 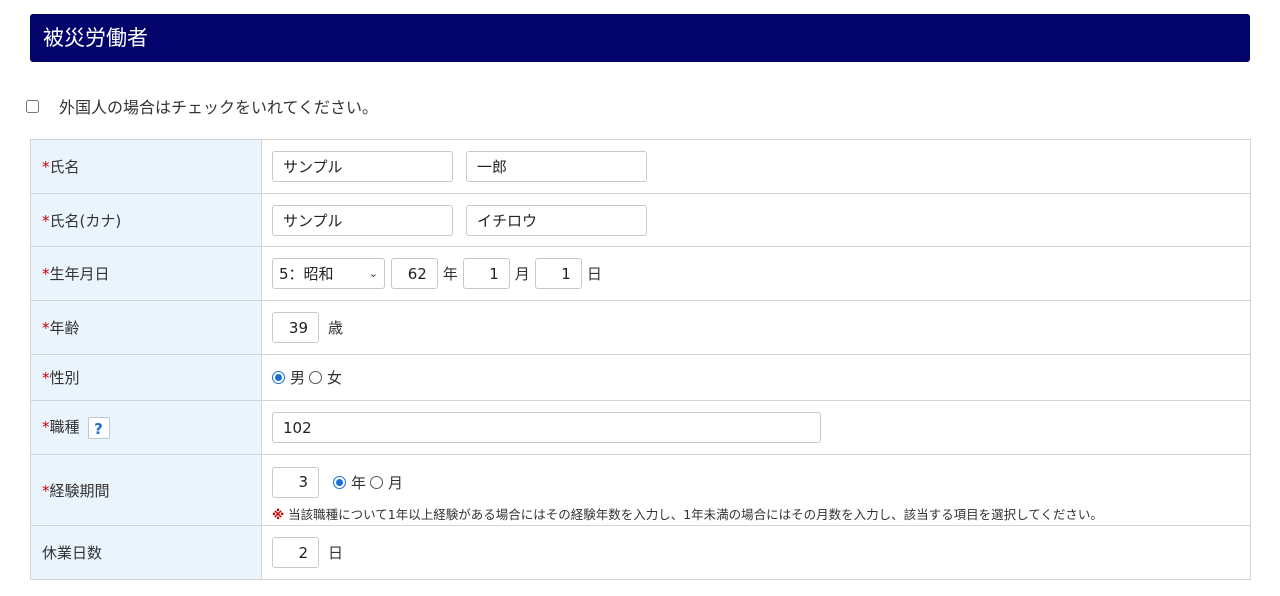 I want to click on birth-day-input, so click(x=558, y=273).